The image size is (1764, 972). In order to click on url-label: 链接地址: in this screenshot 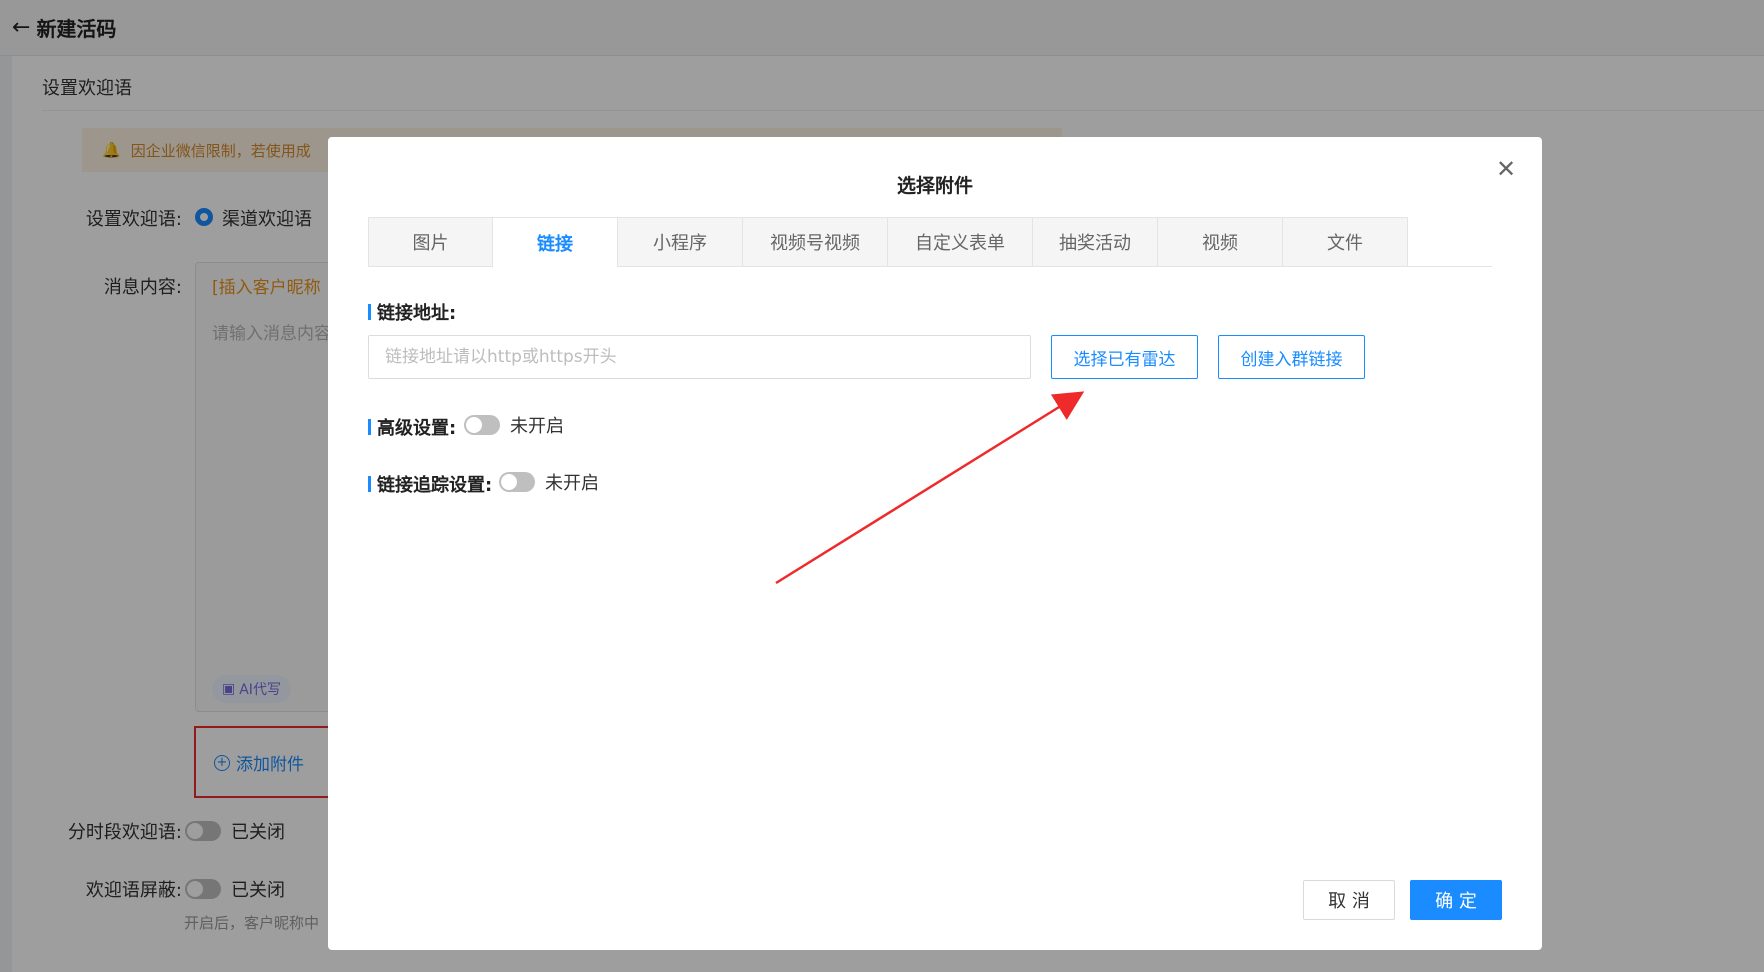, I will do `click(412, 312)`.